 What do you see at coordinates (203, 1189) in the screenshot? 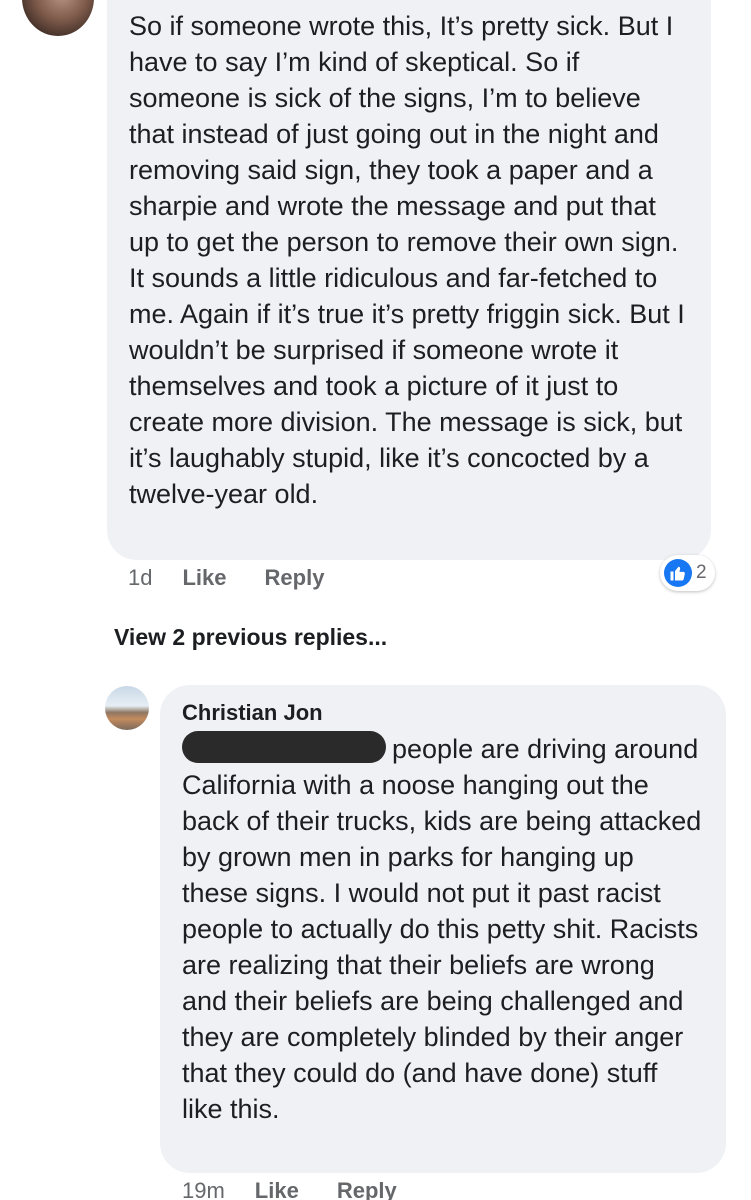
I see `reply-timestamp: 19m` at bounding box center [203, 1189].